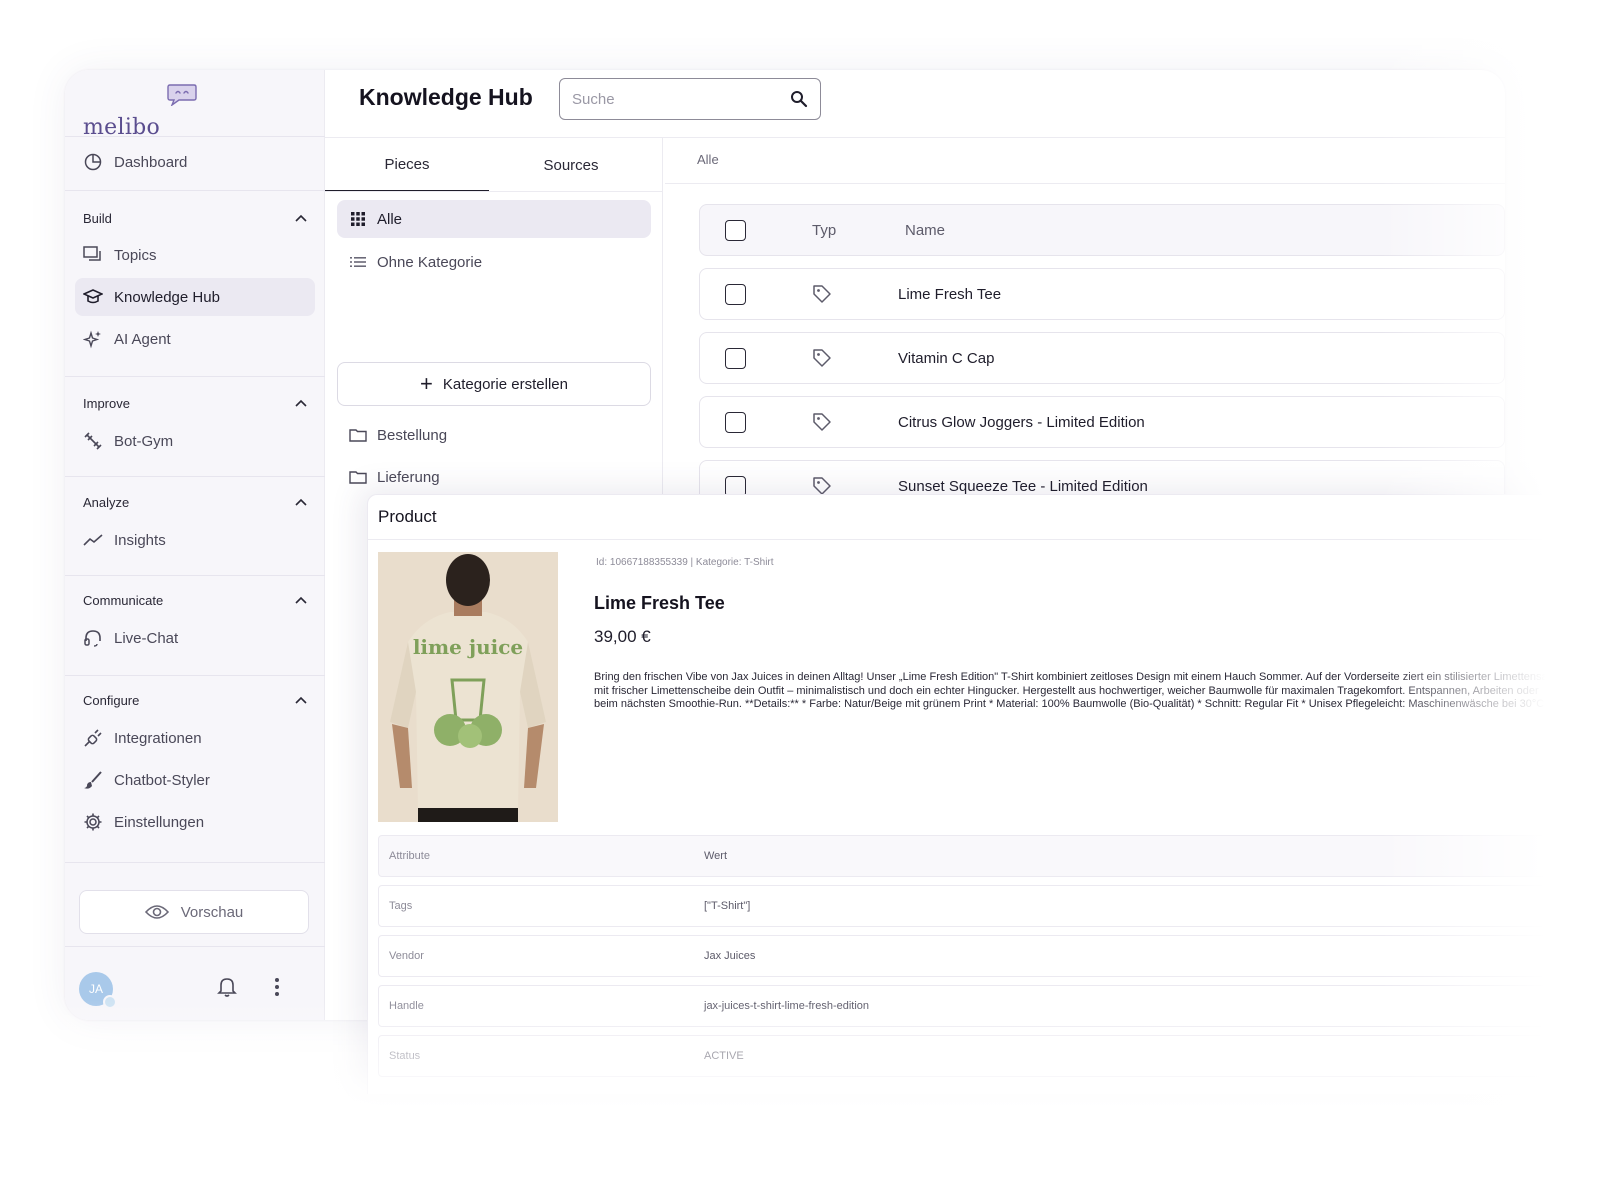 The image size is (1616, 1200). I want to click on tab-divider, so click(494, 191).